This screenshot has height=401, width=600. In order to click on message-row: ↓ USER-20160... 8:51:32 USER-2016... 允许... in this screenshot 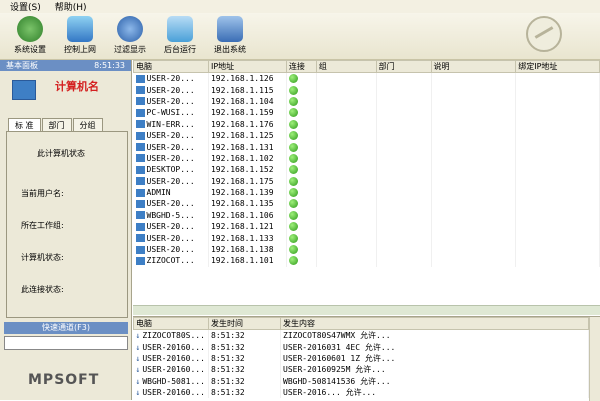, I will do `click(361, 392)`.